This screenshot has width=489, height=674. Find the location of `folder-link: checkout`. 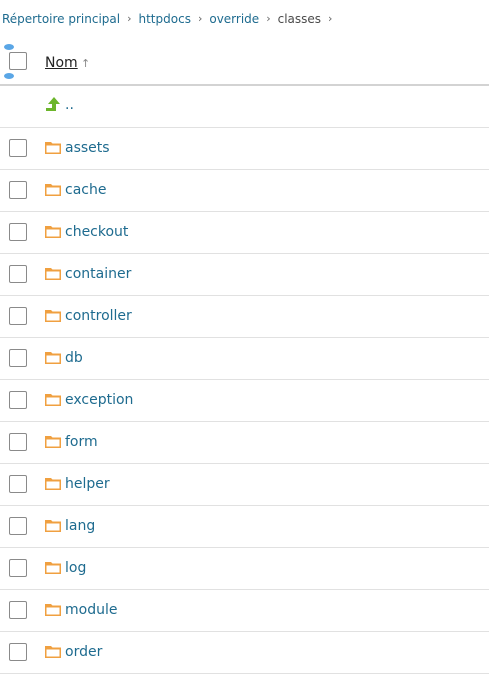

folder-link: checkout is located at coordinates (96, 232).